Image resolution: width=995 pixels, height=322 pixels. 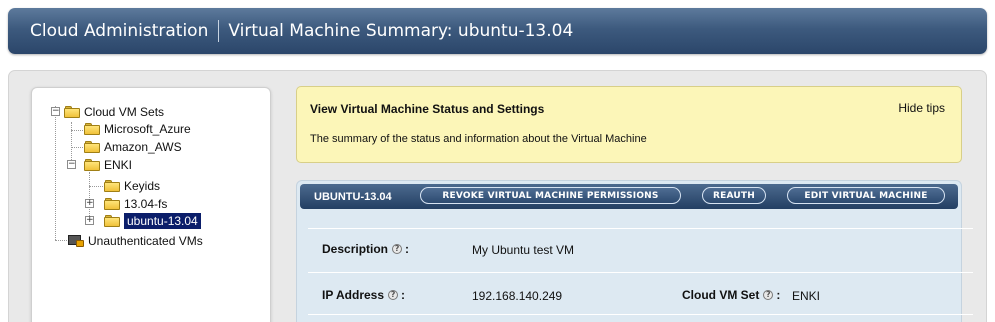 What do you see at coordinates (119, 31) in the screenshot?
I see `app-title: Cloud Administration` at bounding box center [119, 31].